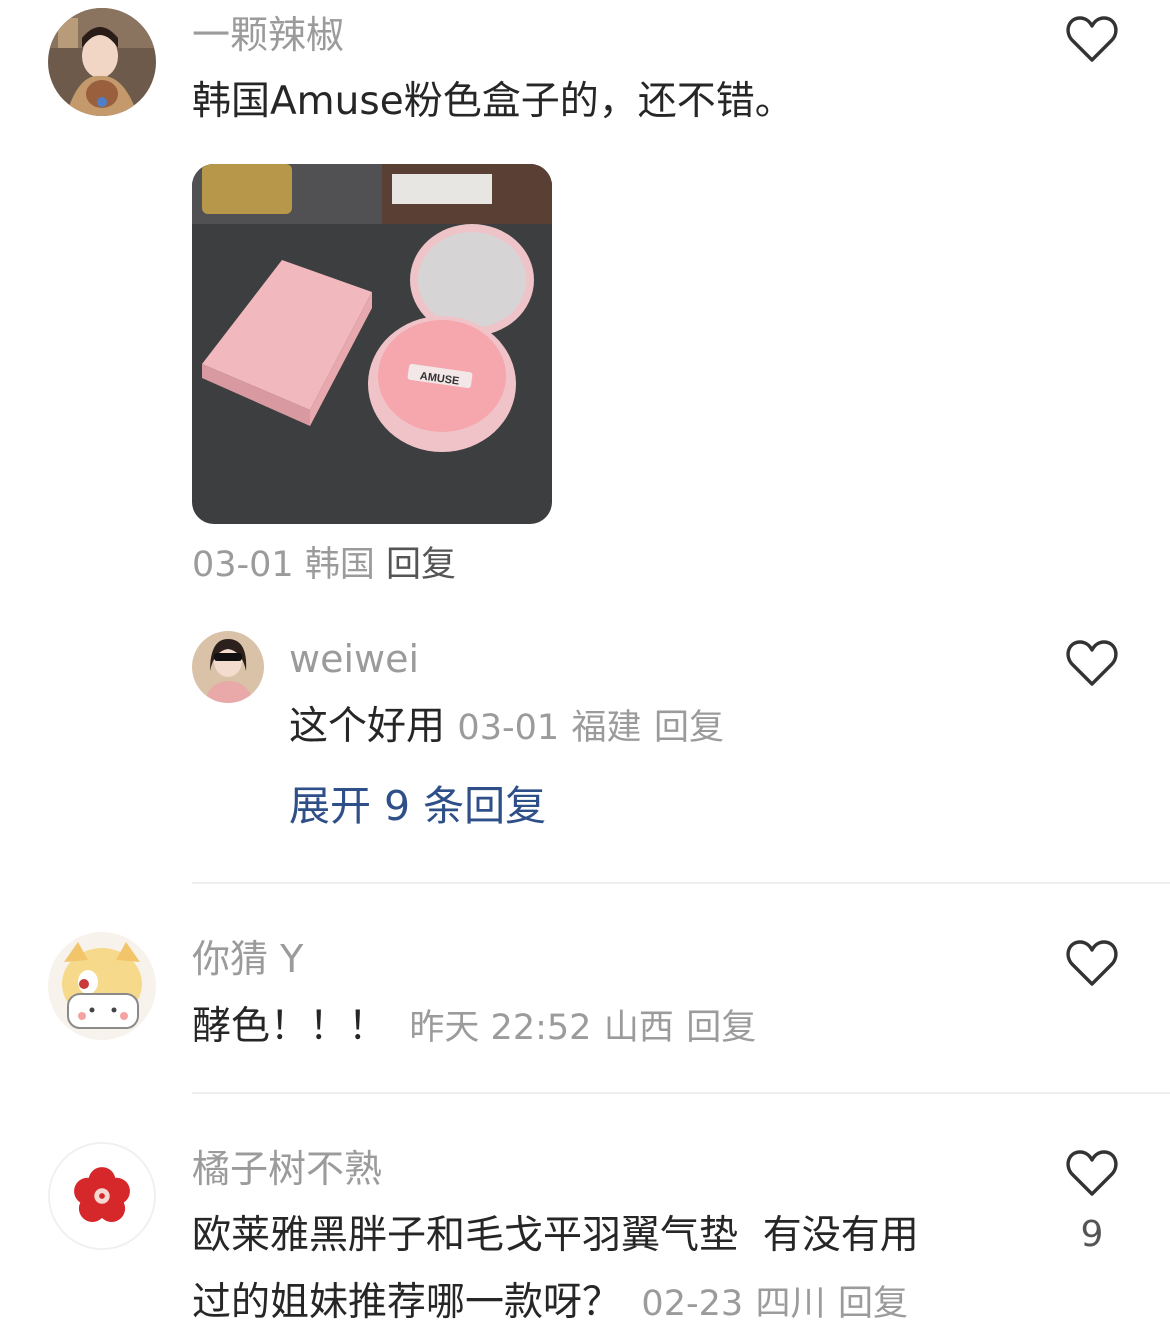  Describe the element at coordinates (417, 806) in the screenshot. I see `expand-replies-link: 展开 9 条回复` at that location.